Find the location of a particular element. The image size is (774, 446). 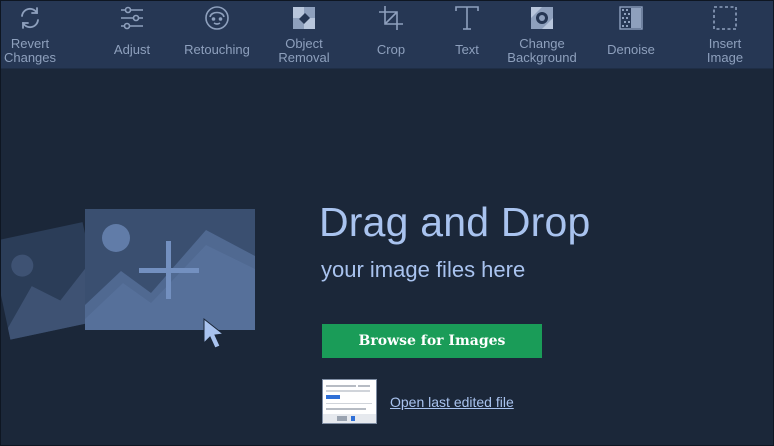

toolbar-label: Object Removal is located at coordinates (304, 50).